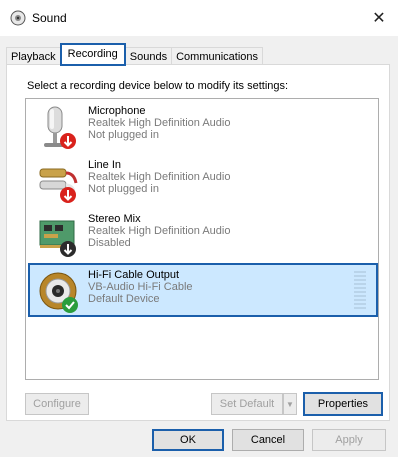 The width and height of the screenshot is (398, 457). I want to click on apply-button: Apply, so click(349, 440).